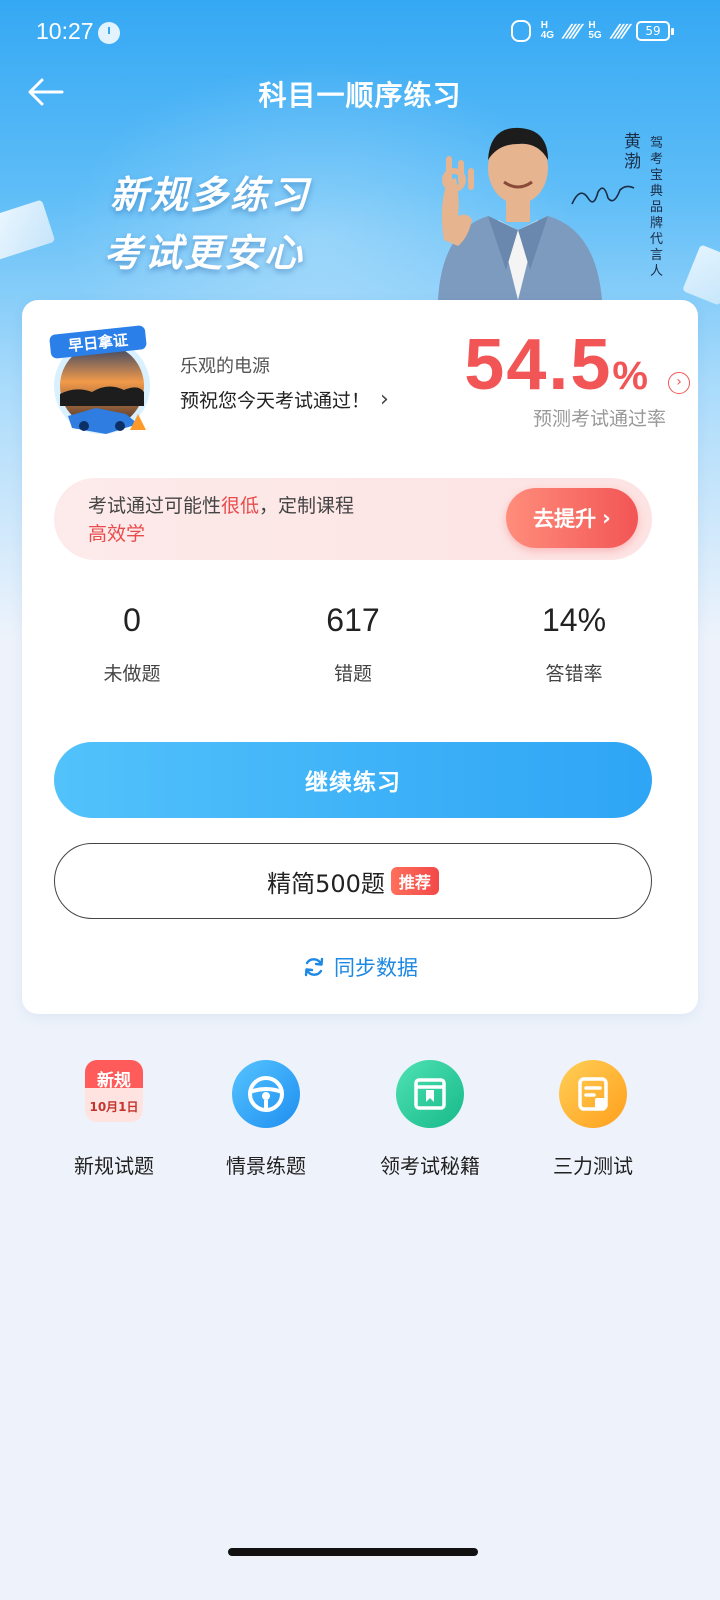 This screenshot has width=720, height=1600. I want to click on improve-tip-banner: 考试通过可能性很低，定制课程 高效学 去提升 ›, so click(353, 519).